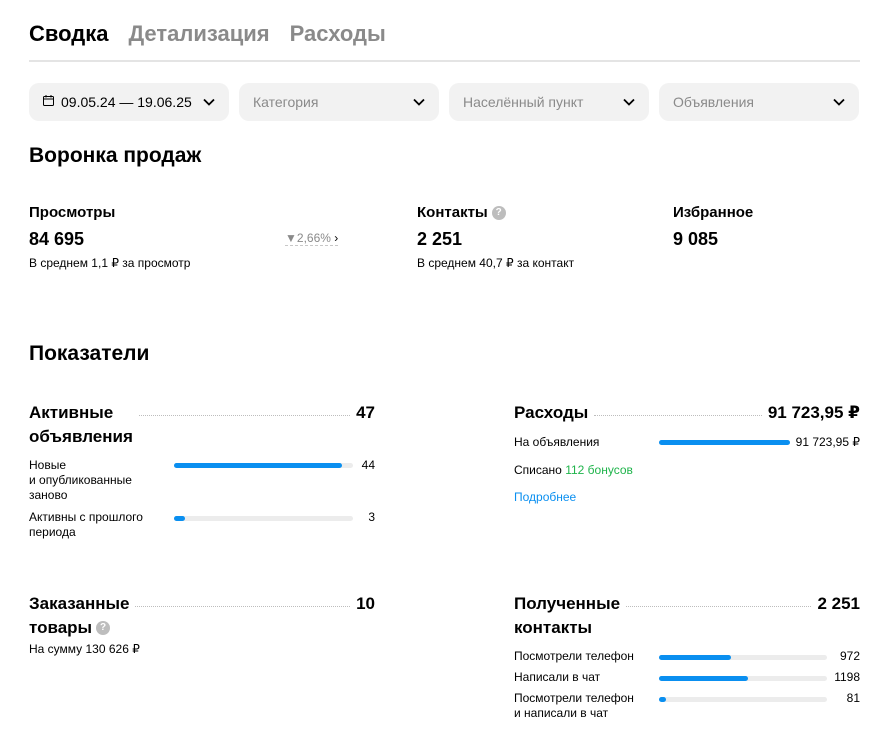 Image resolution: width=886 pixels, height=736 pixels. Describe the element at coordinates (202, 526) in the screenshot. I see `bar-row-prev-active: Активны с прошлого периода 3` at that location.